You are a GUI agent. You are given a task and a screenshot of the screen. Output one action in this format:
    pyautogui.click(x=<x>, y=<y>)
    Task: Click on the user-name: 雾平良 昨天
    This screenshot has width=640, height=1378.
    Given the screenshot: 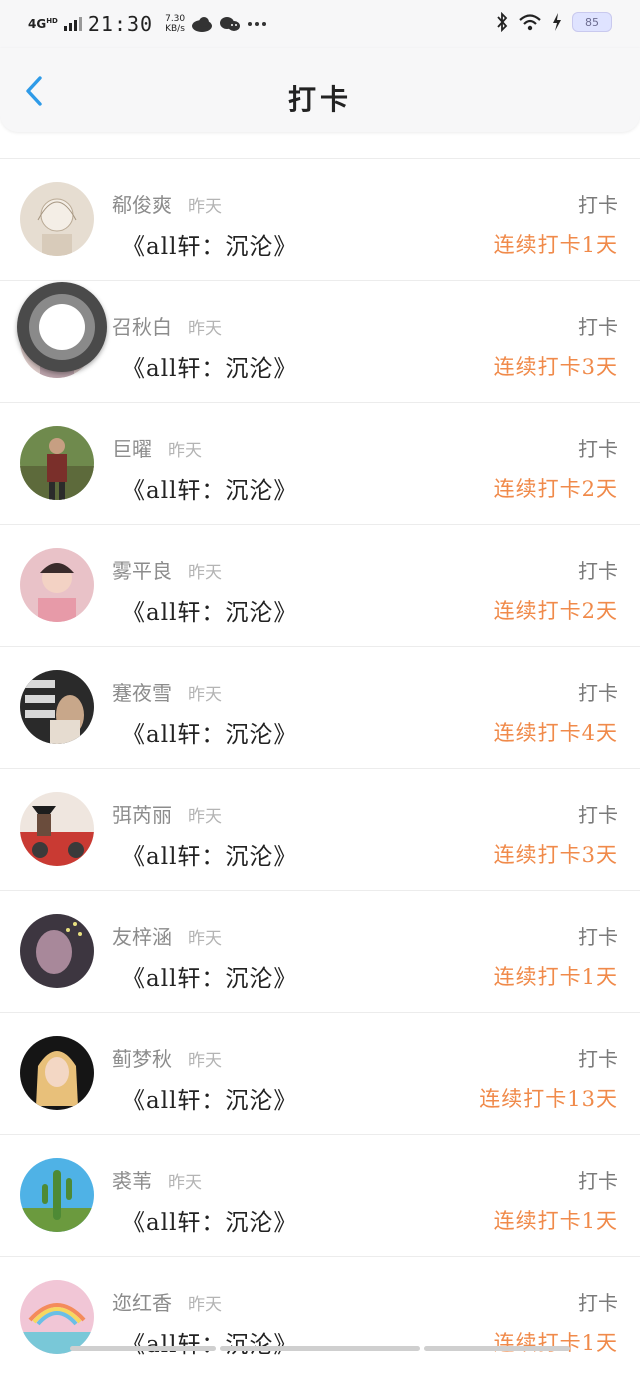 What is the action you would take?
    pyautogui.click(x=167, y=569)
    